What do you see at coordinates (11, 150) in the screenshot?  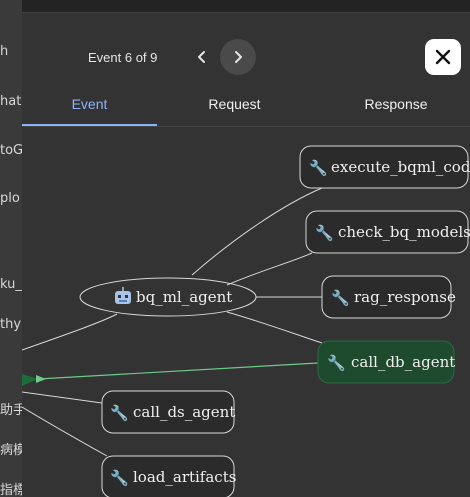 I see `sidebar-fragment: toG` at bounding box center [11, 150].